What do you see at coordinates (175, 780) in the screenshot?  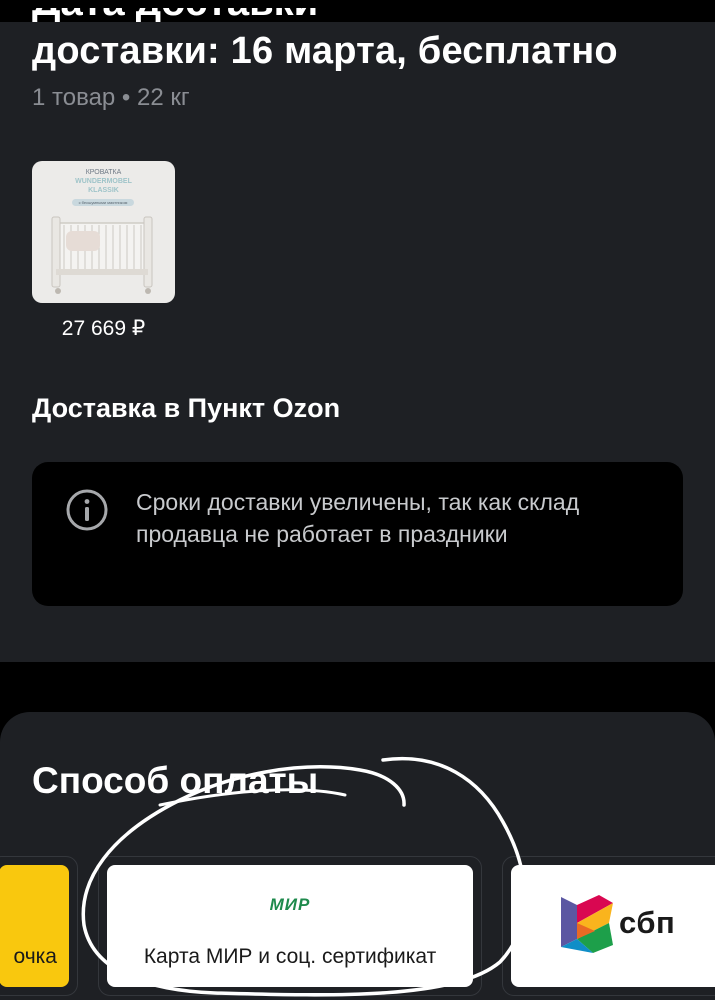 I see `payment-method-title: Способ оплаты` at bounding box center [175, 780].